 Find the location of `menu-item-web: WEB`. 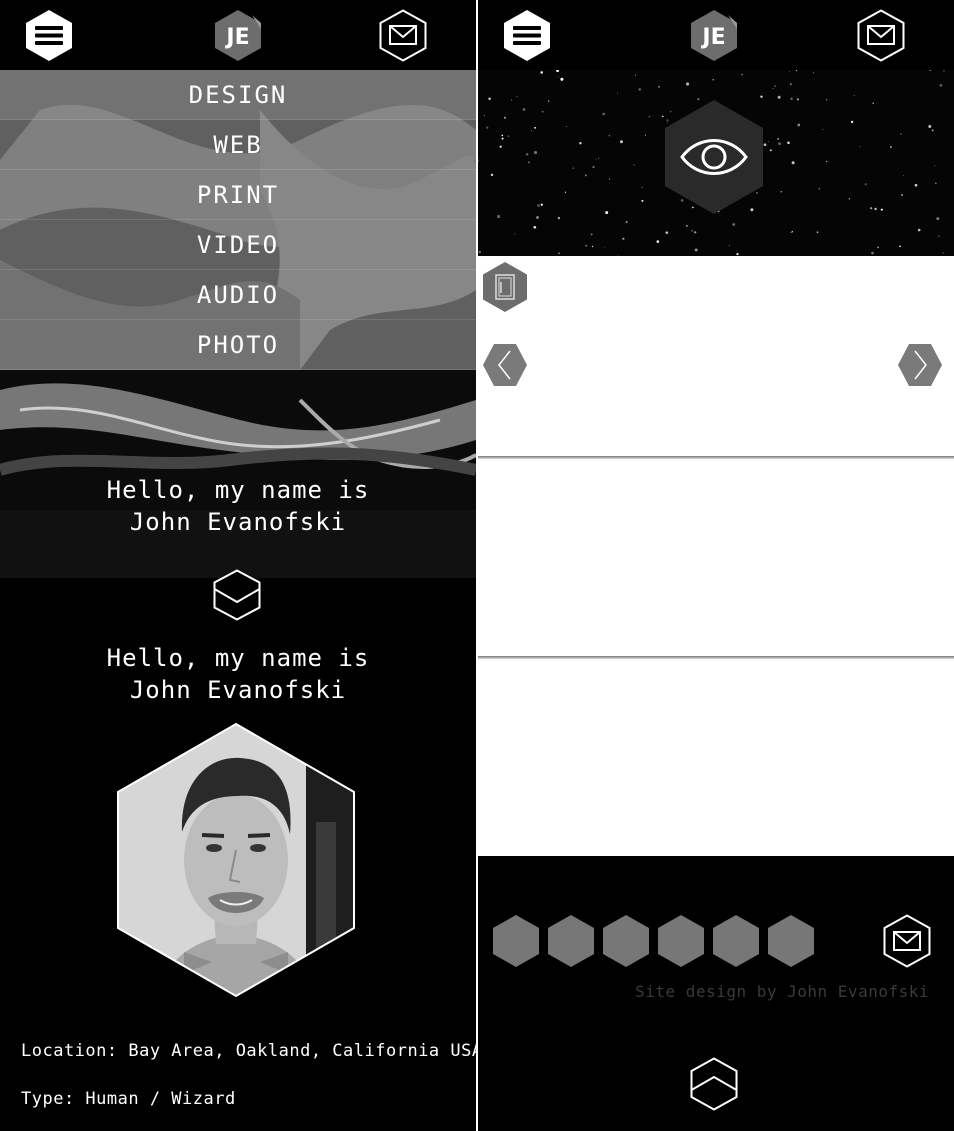

menu-item-web: WEB is located at coordinates (238, 145).